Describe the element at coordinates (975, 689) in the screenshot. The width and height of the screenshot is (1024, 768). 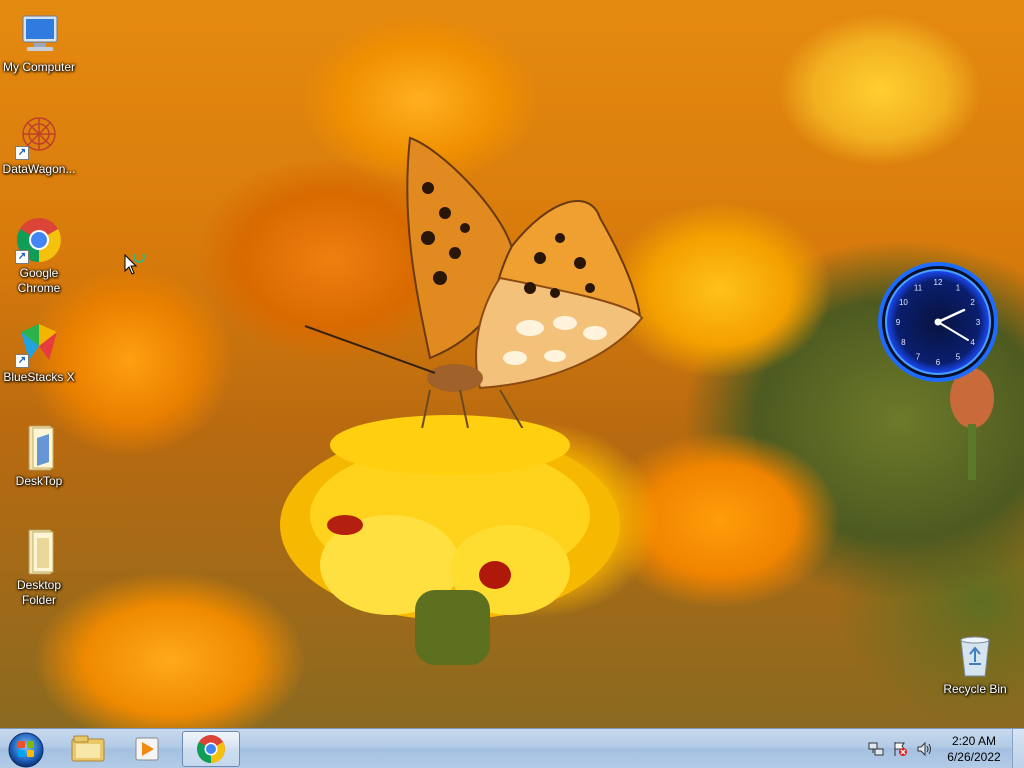
I see `desktop-icon-label: Recycle Bin` at that location.